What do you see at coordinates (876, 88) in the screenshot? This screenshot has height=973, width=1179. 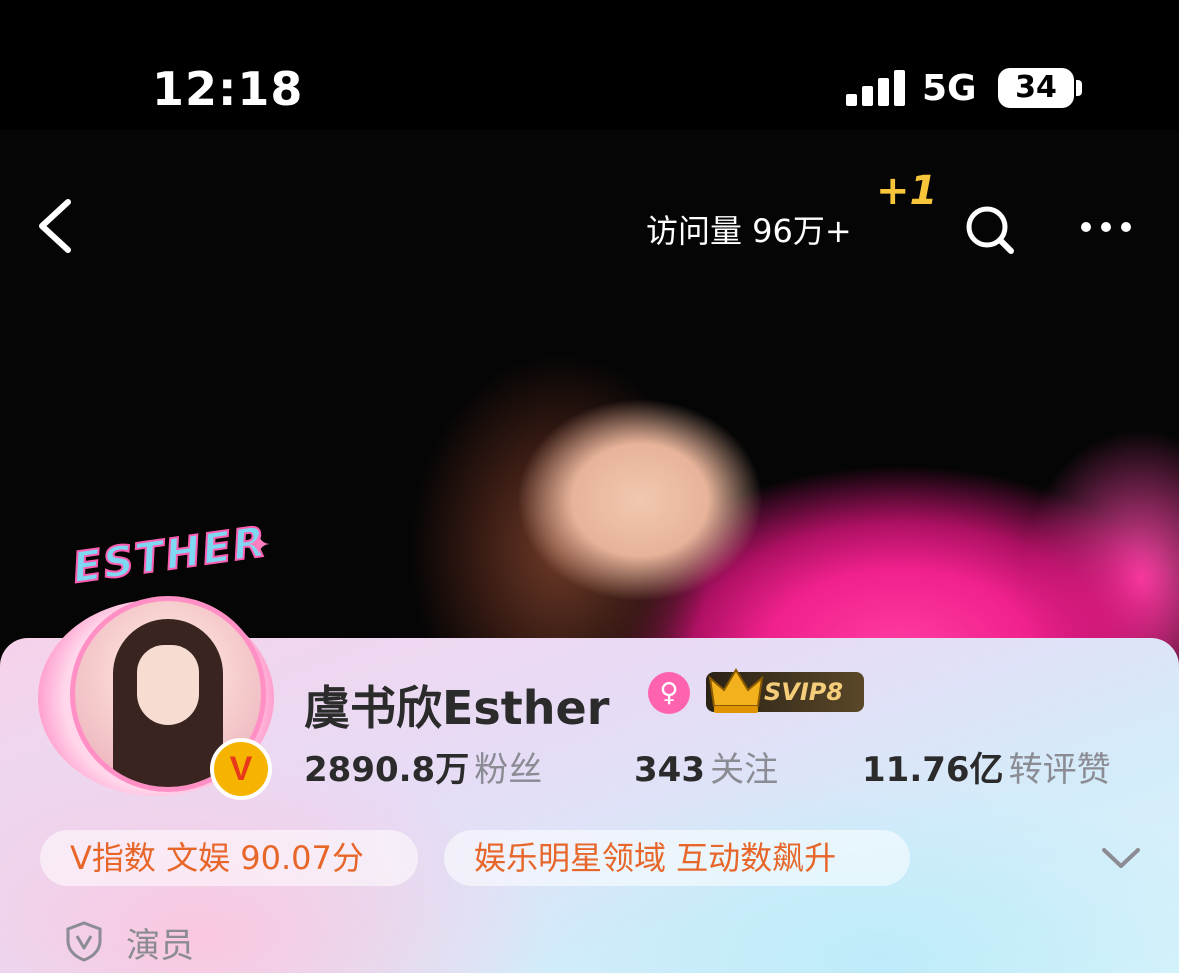 I see `signal-icon` at bounding box center [876, 88].